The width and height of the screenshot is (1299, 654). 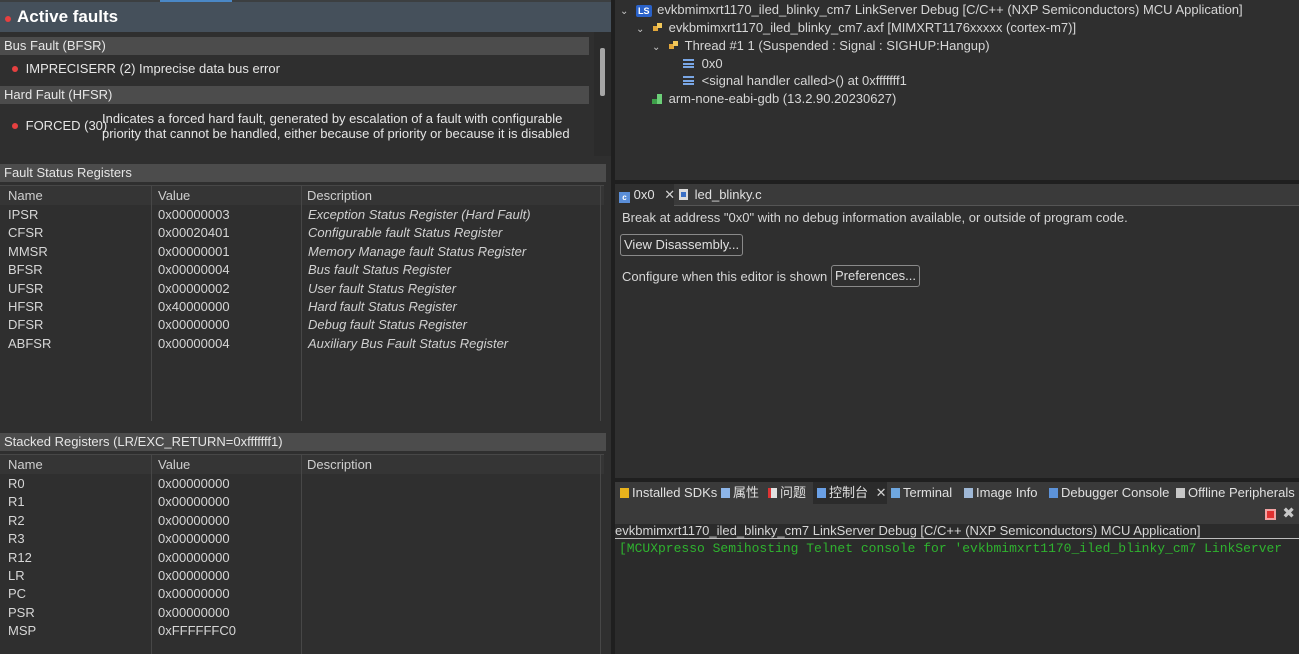 What do you see at coordinates (957, 514) in the screenshot?
I see `console-toolbar: ✖` at bounding box center [957, 514].